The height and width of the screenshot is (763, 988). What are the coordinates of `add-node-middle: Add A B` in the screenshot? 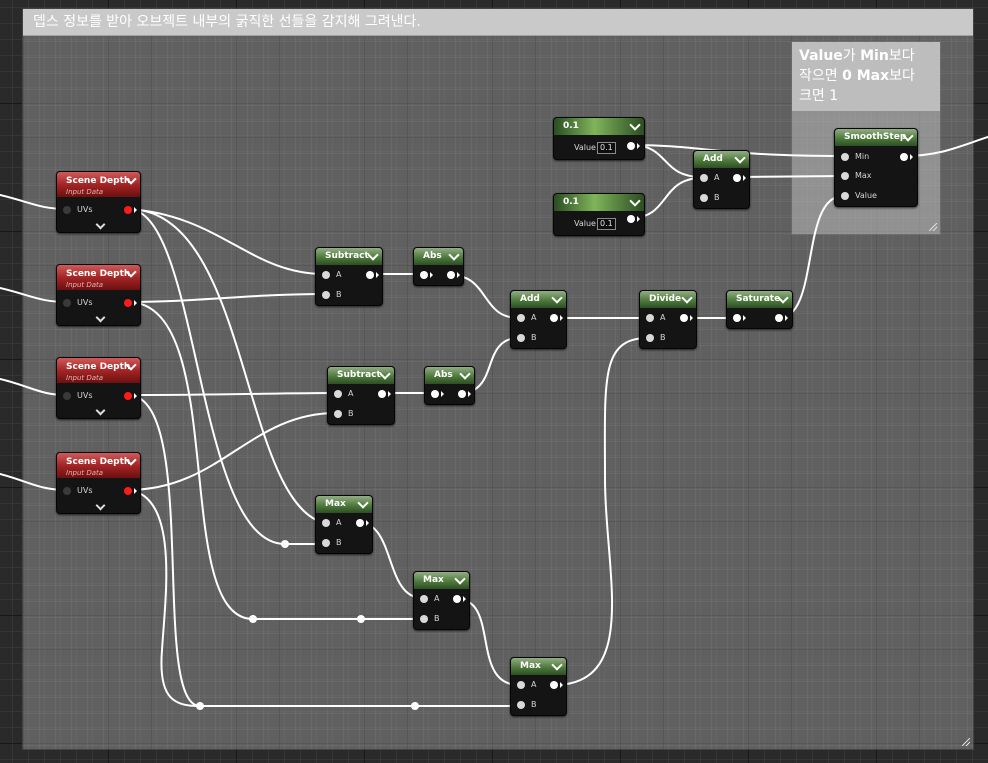 It's located at (538, 319).